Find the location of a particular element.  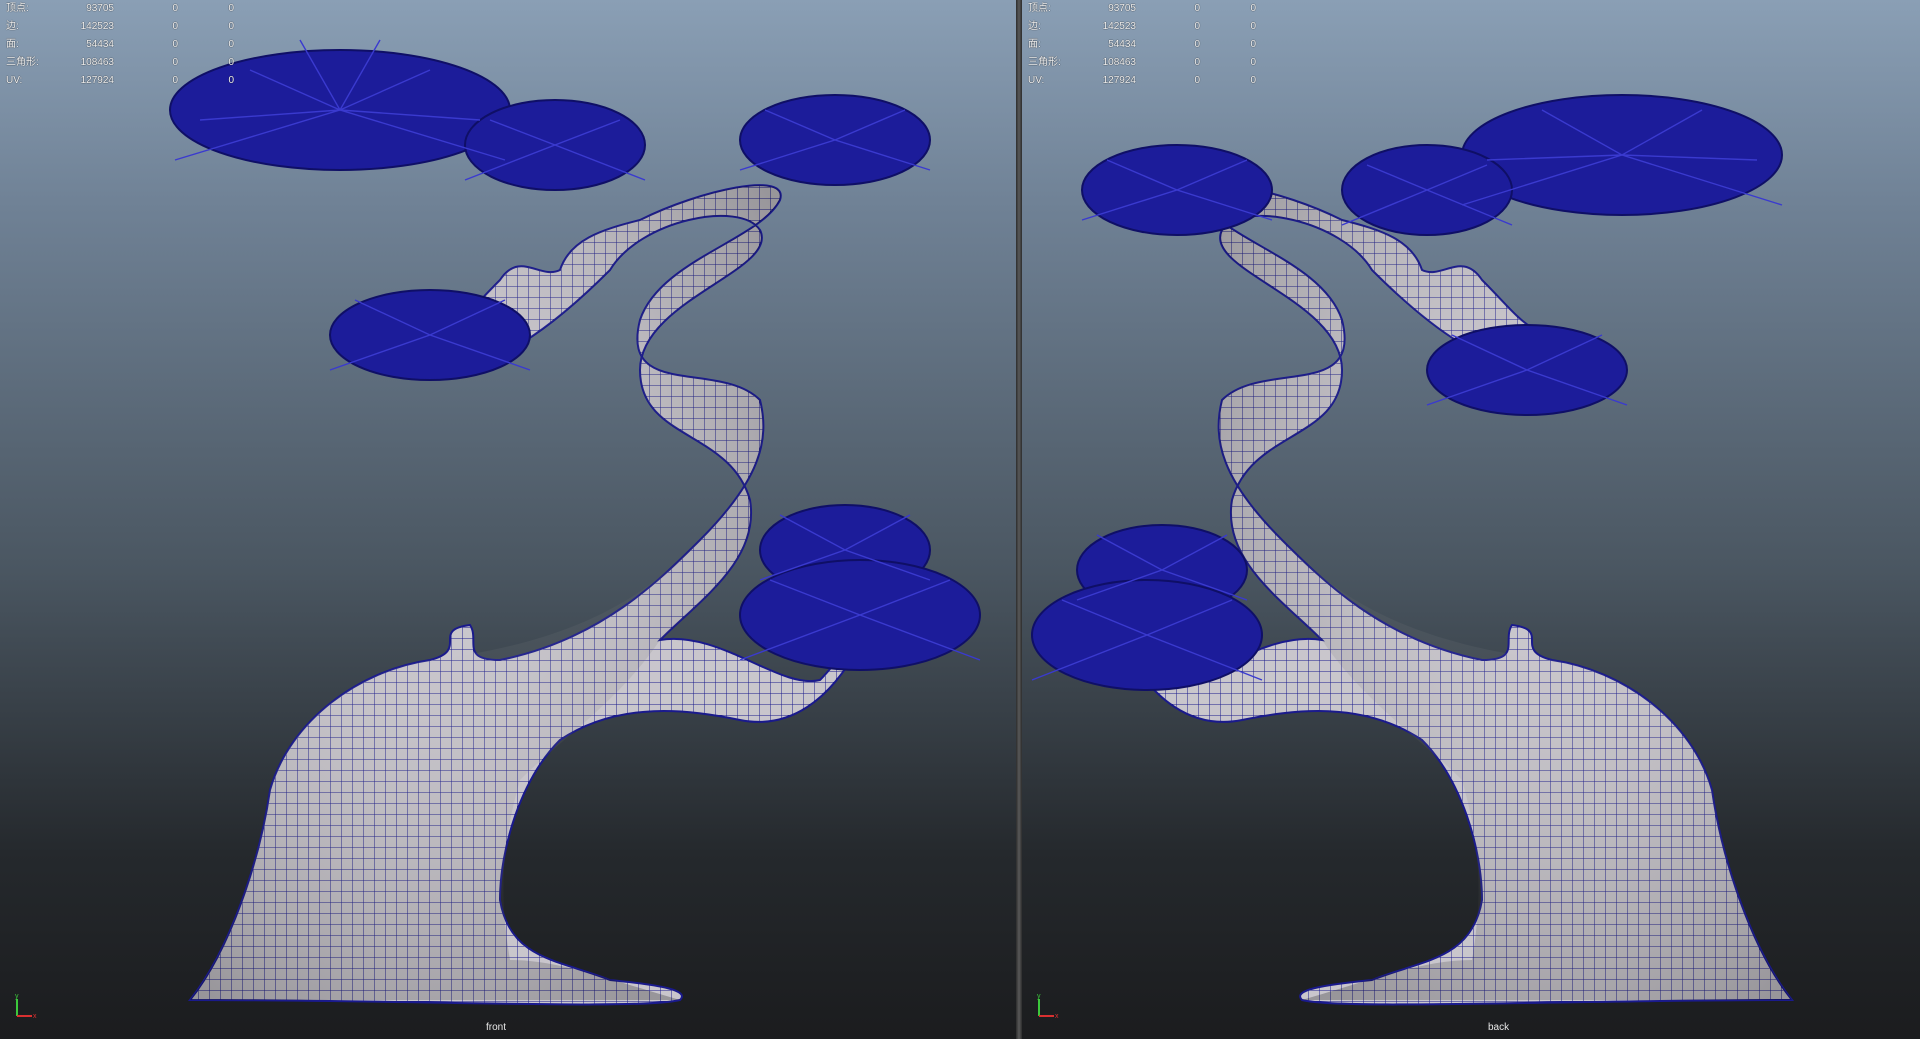

camera-name-label: back is located at coordinates (1499, 1027).